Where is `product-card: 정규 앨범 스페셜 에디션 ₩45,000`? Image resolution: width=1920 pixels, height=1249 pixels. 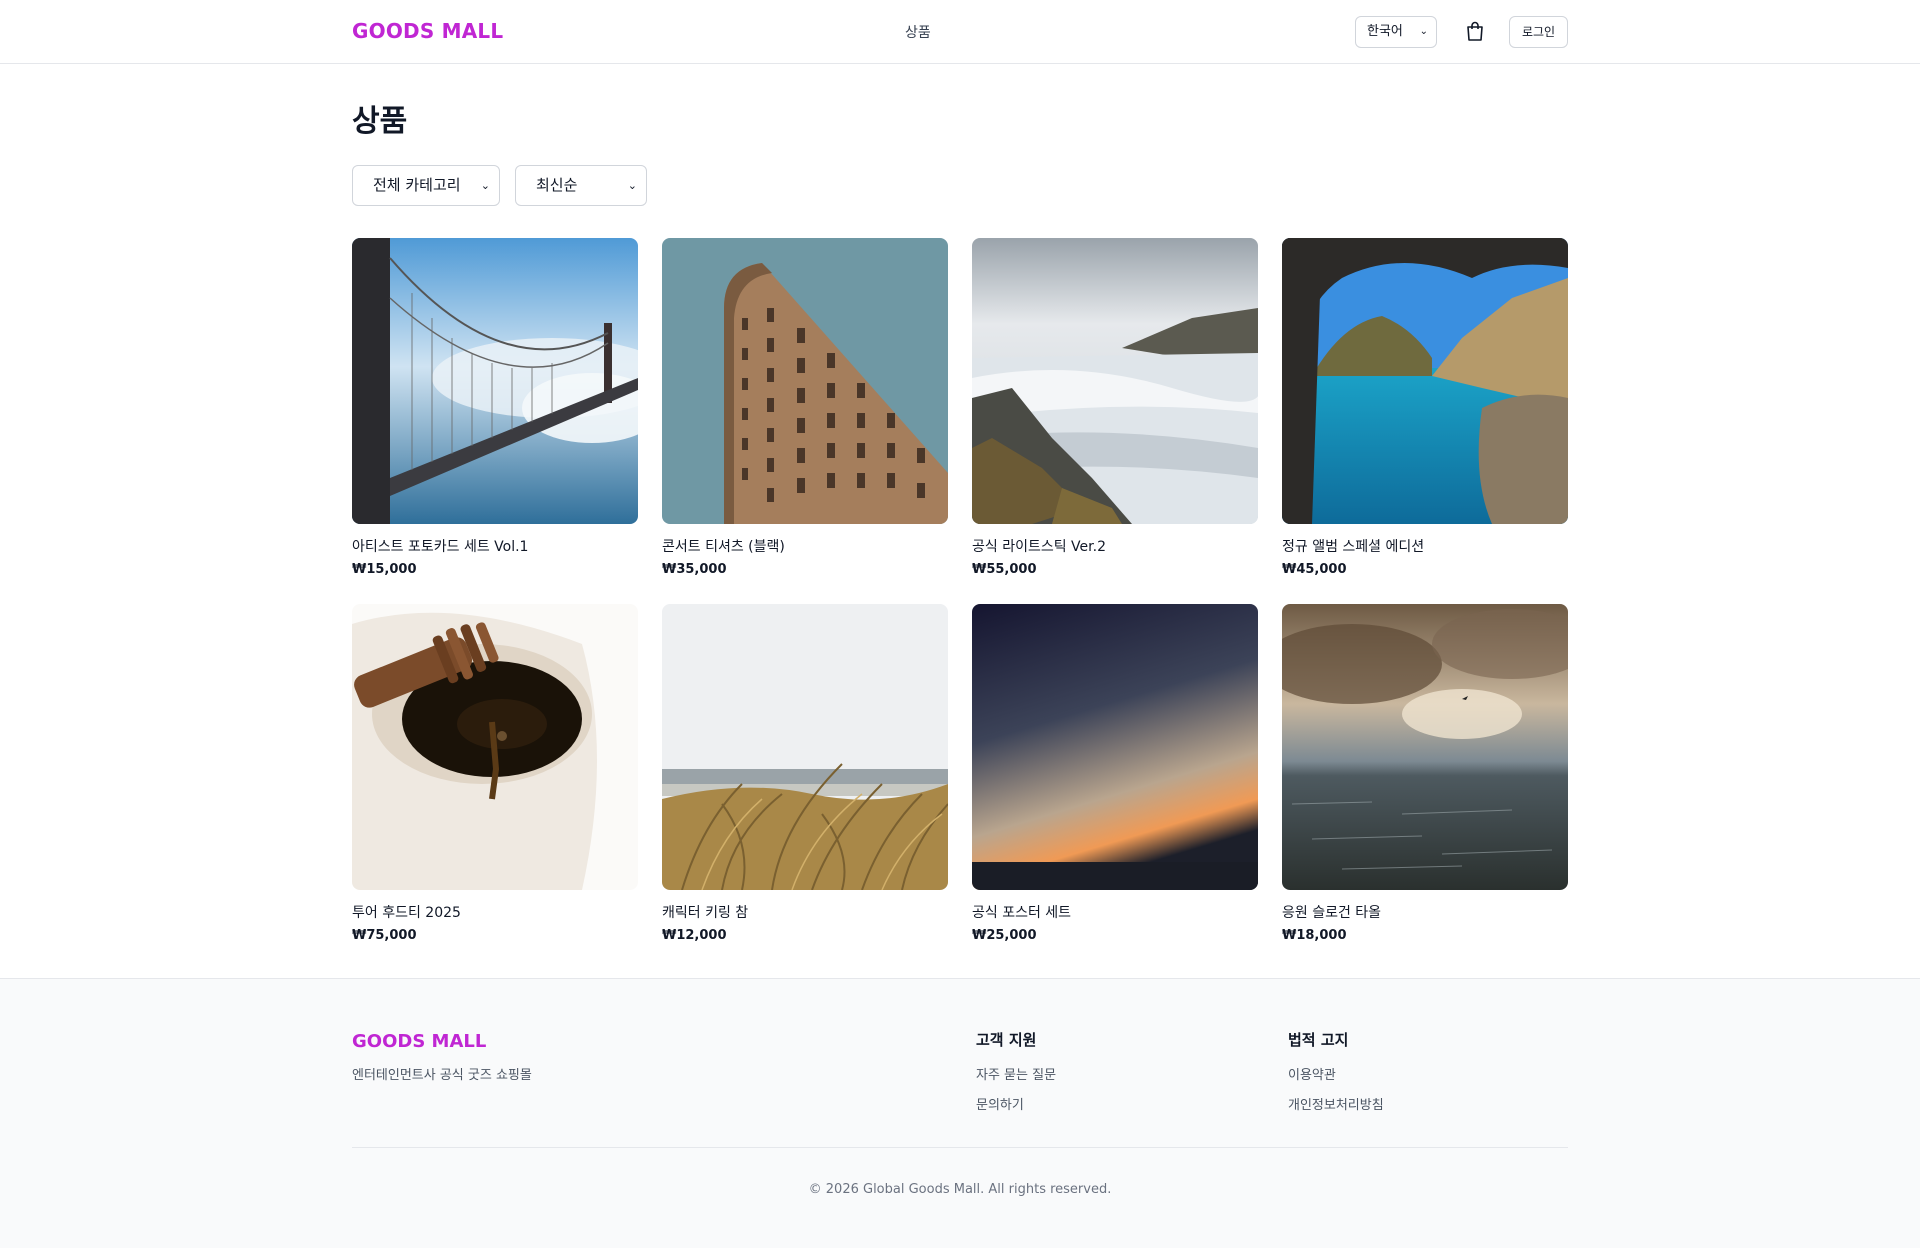
product-card: 정규 앨범 스페셜 에디션 ₩45,000 is located at coordinates (1425, 407).